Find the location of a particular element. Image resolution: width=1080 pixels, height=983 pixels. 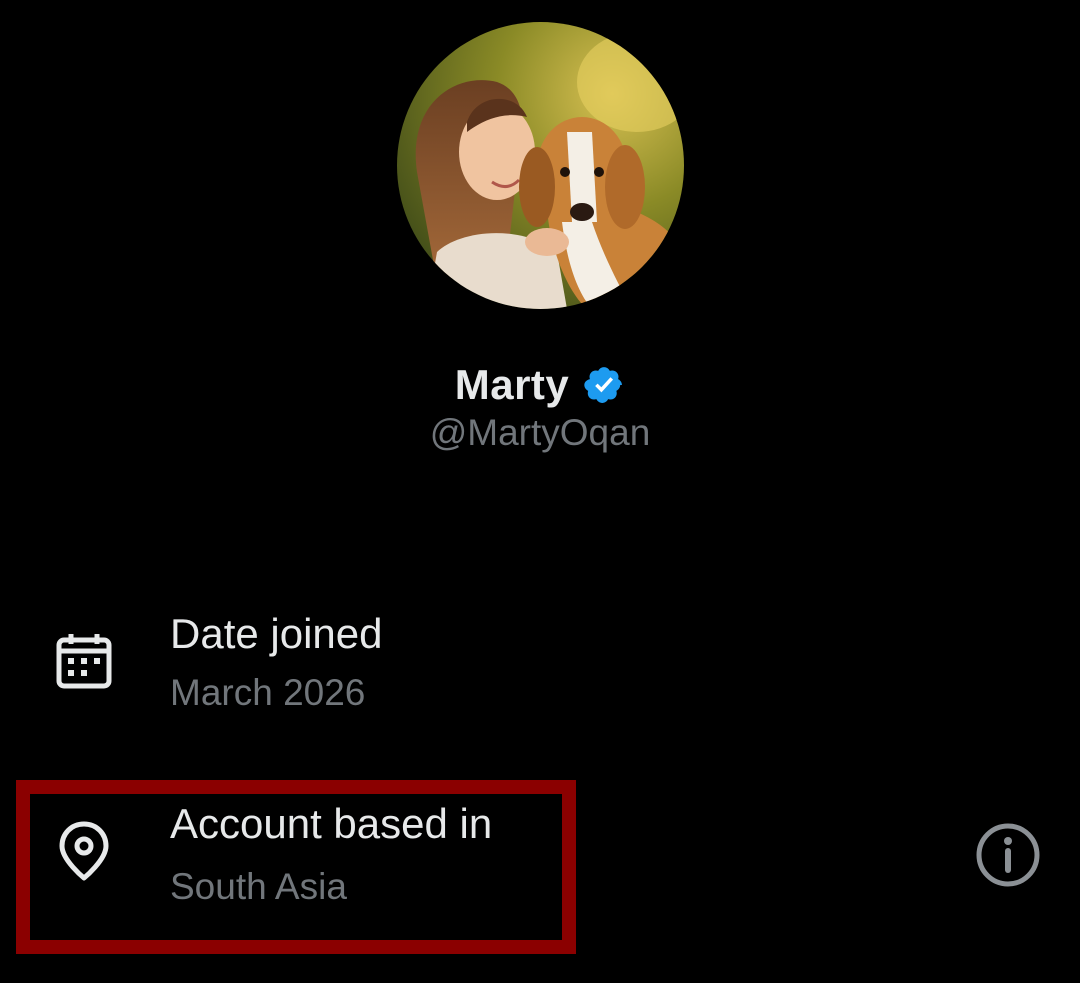

verified-badge-icon is located at coordinates (604, 385).